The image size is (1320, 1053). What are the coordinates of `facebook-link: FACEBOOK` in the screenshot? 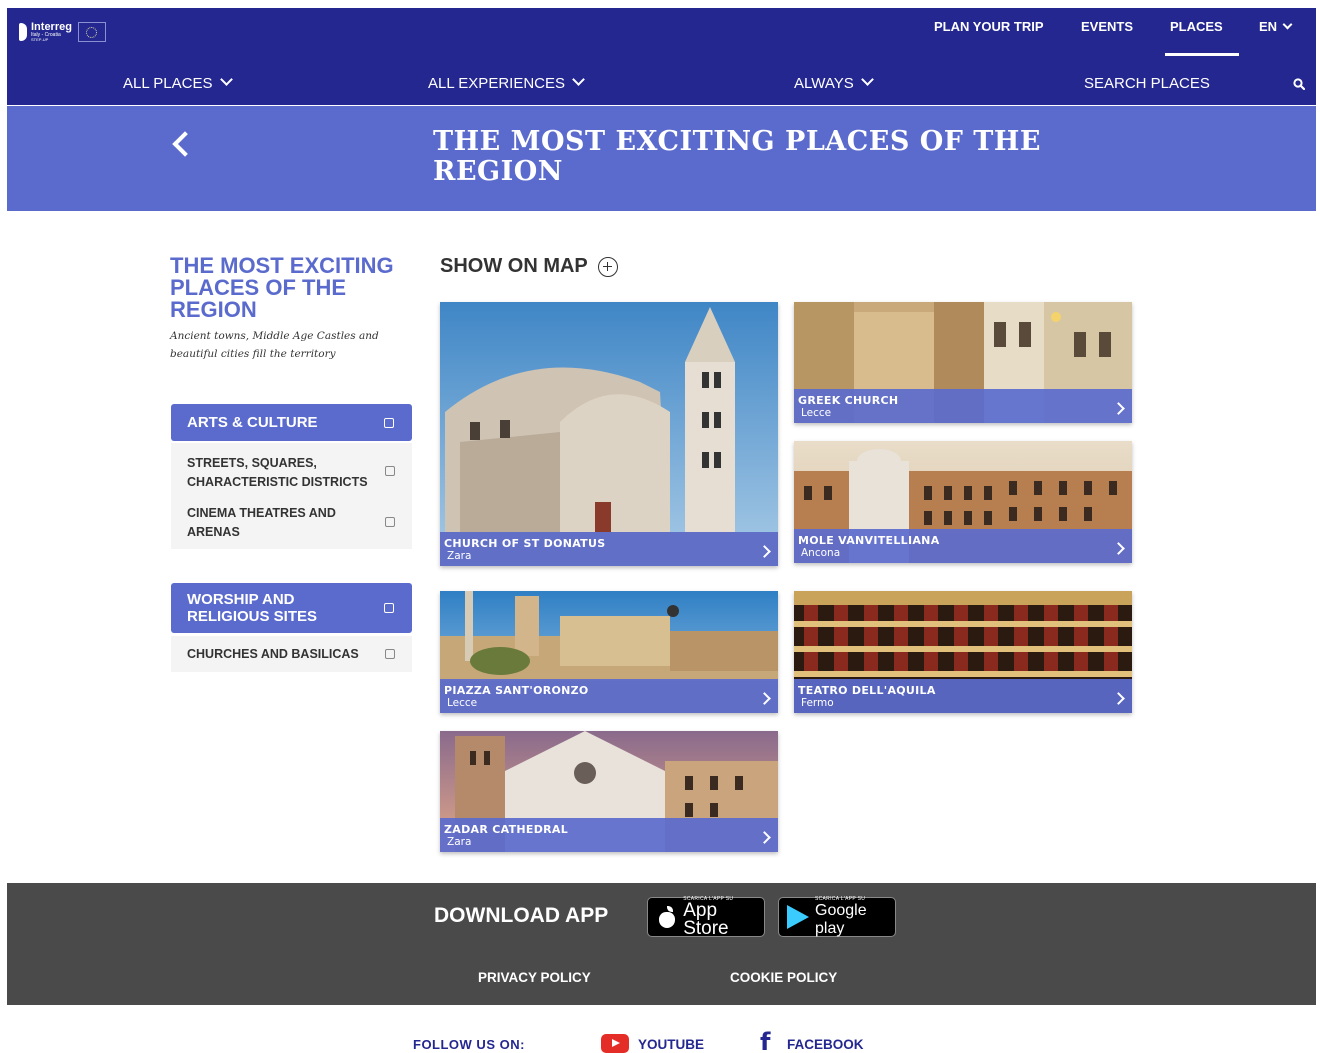 It's located at (825, 1044).